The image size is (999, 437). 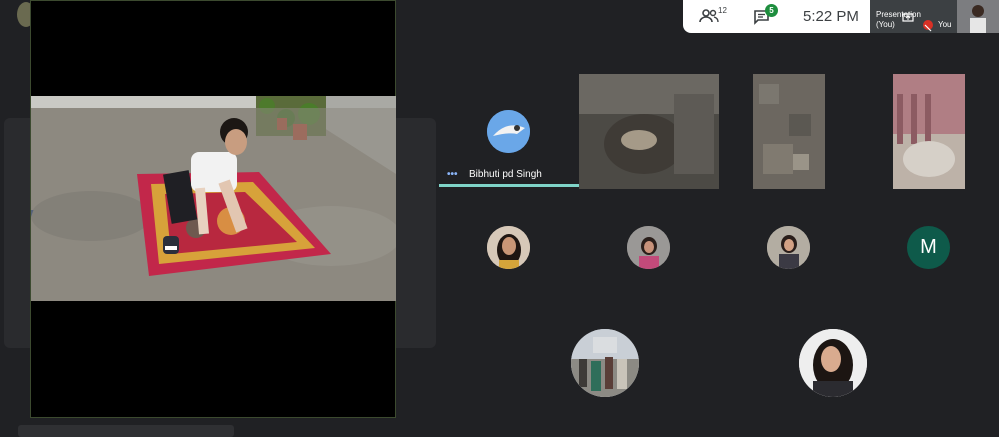 What do you see at coordinates (945, 24) in the screenshot?
I see `you-label: You` at bounding box center [945, 24].